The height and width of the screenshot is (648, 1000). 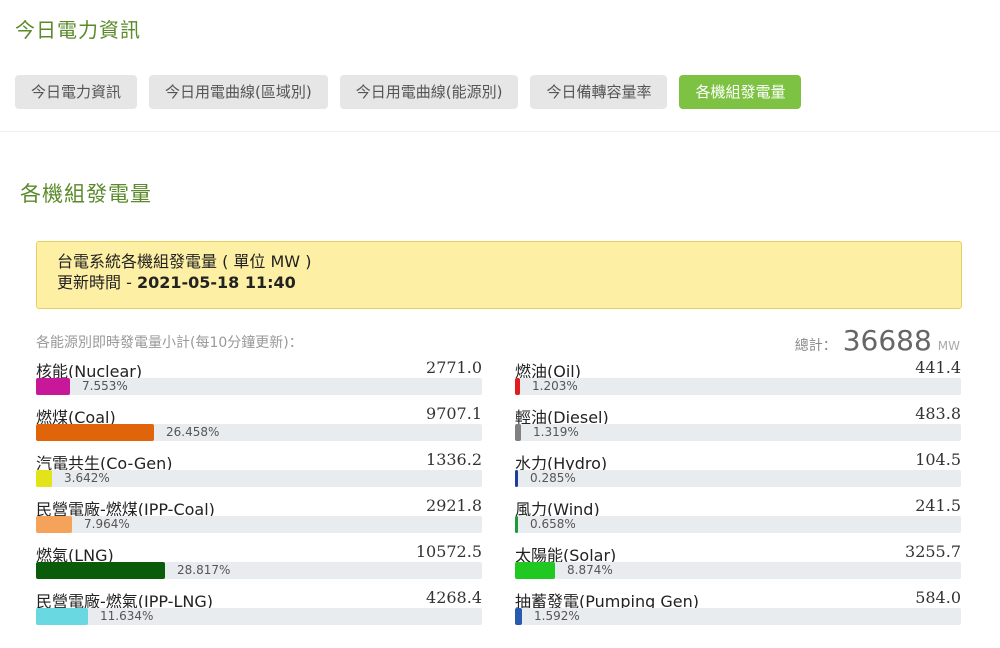 What do you see at coordinates (556, 432) in the screenshot?
I see `source-percent: 1.319%` at bounding box center [556, 432].